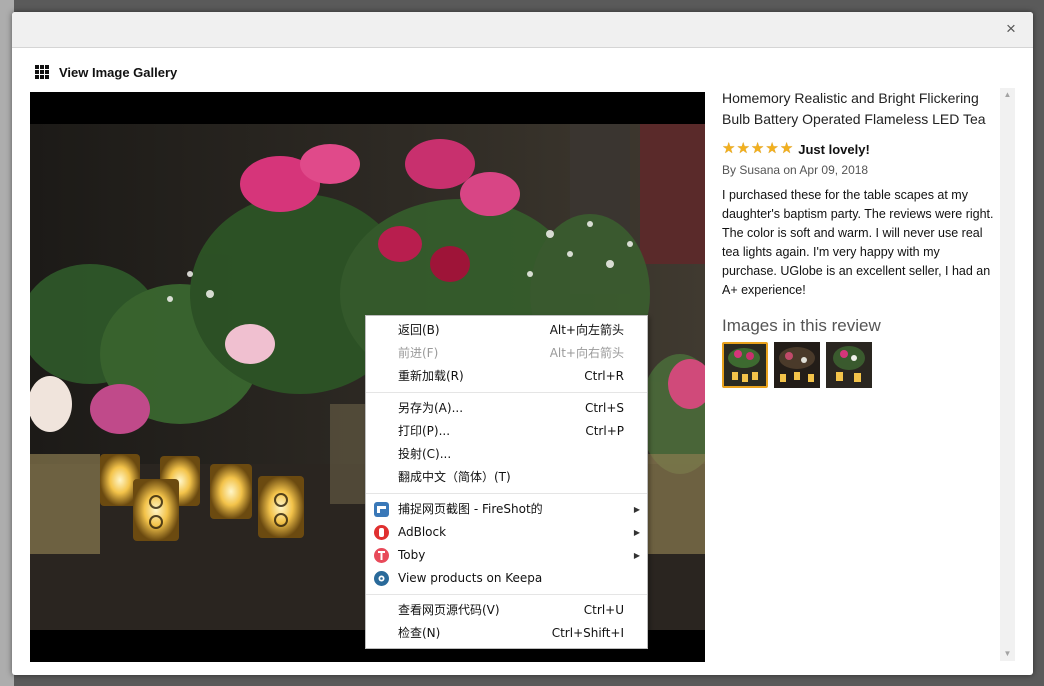  I want to click on menu-item-adblock: AdBlock ▶, so click(506, 532).